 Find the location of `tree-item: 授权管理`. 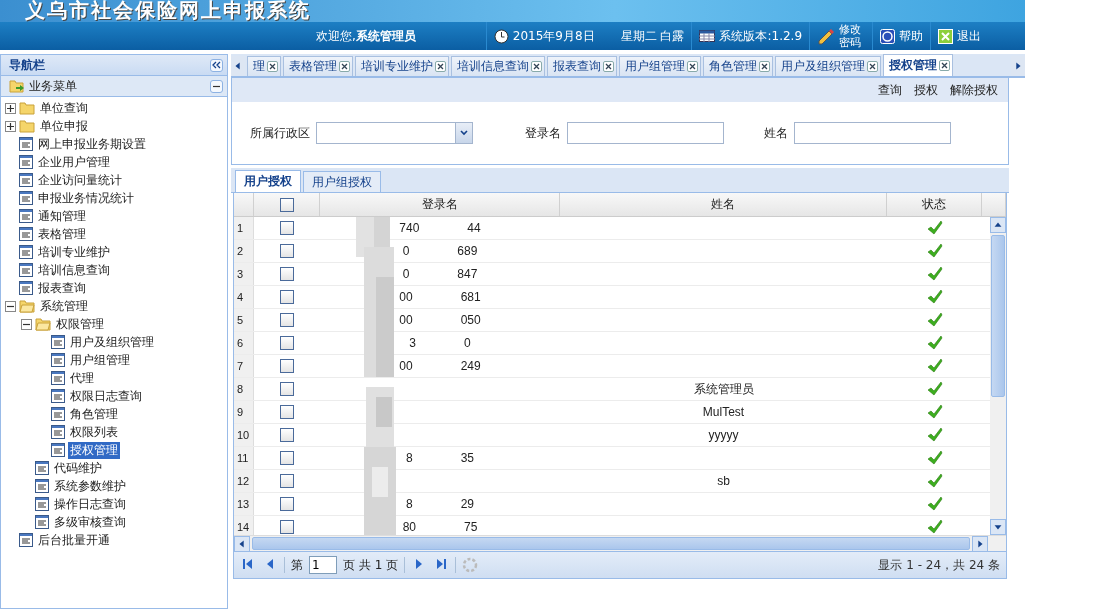

tree-item: 授权管理 is located at coordinates (94, 450).